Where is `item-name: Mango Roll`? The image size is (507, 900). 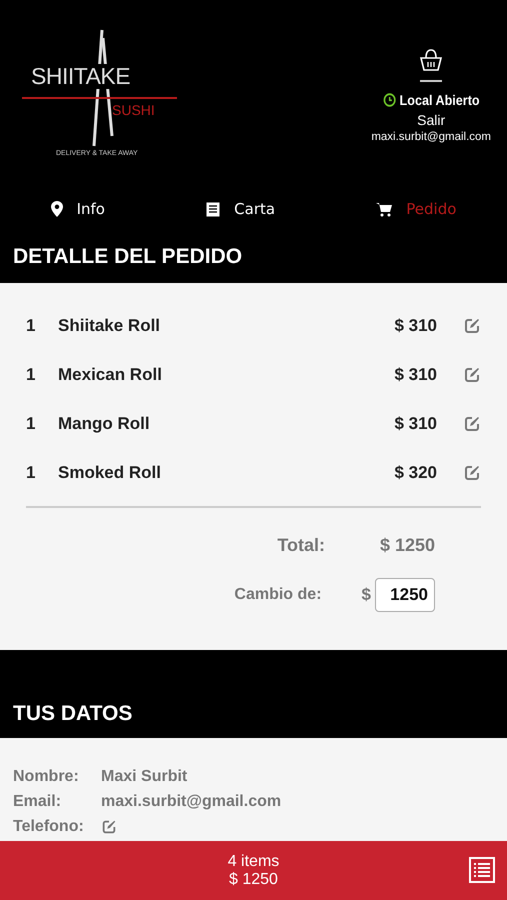
item-name: Mango Roll is located at coordinates (104, 424).